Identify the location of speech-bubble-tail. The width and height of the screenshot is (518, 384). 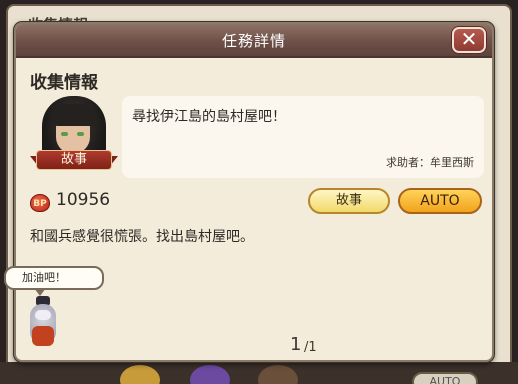
(40, 292).